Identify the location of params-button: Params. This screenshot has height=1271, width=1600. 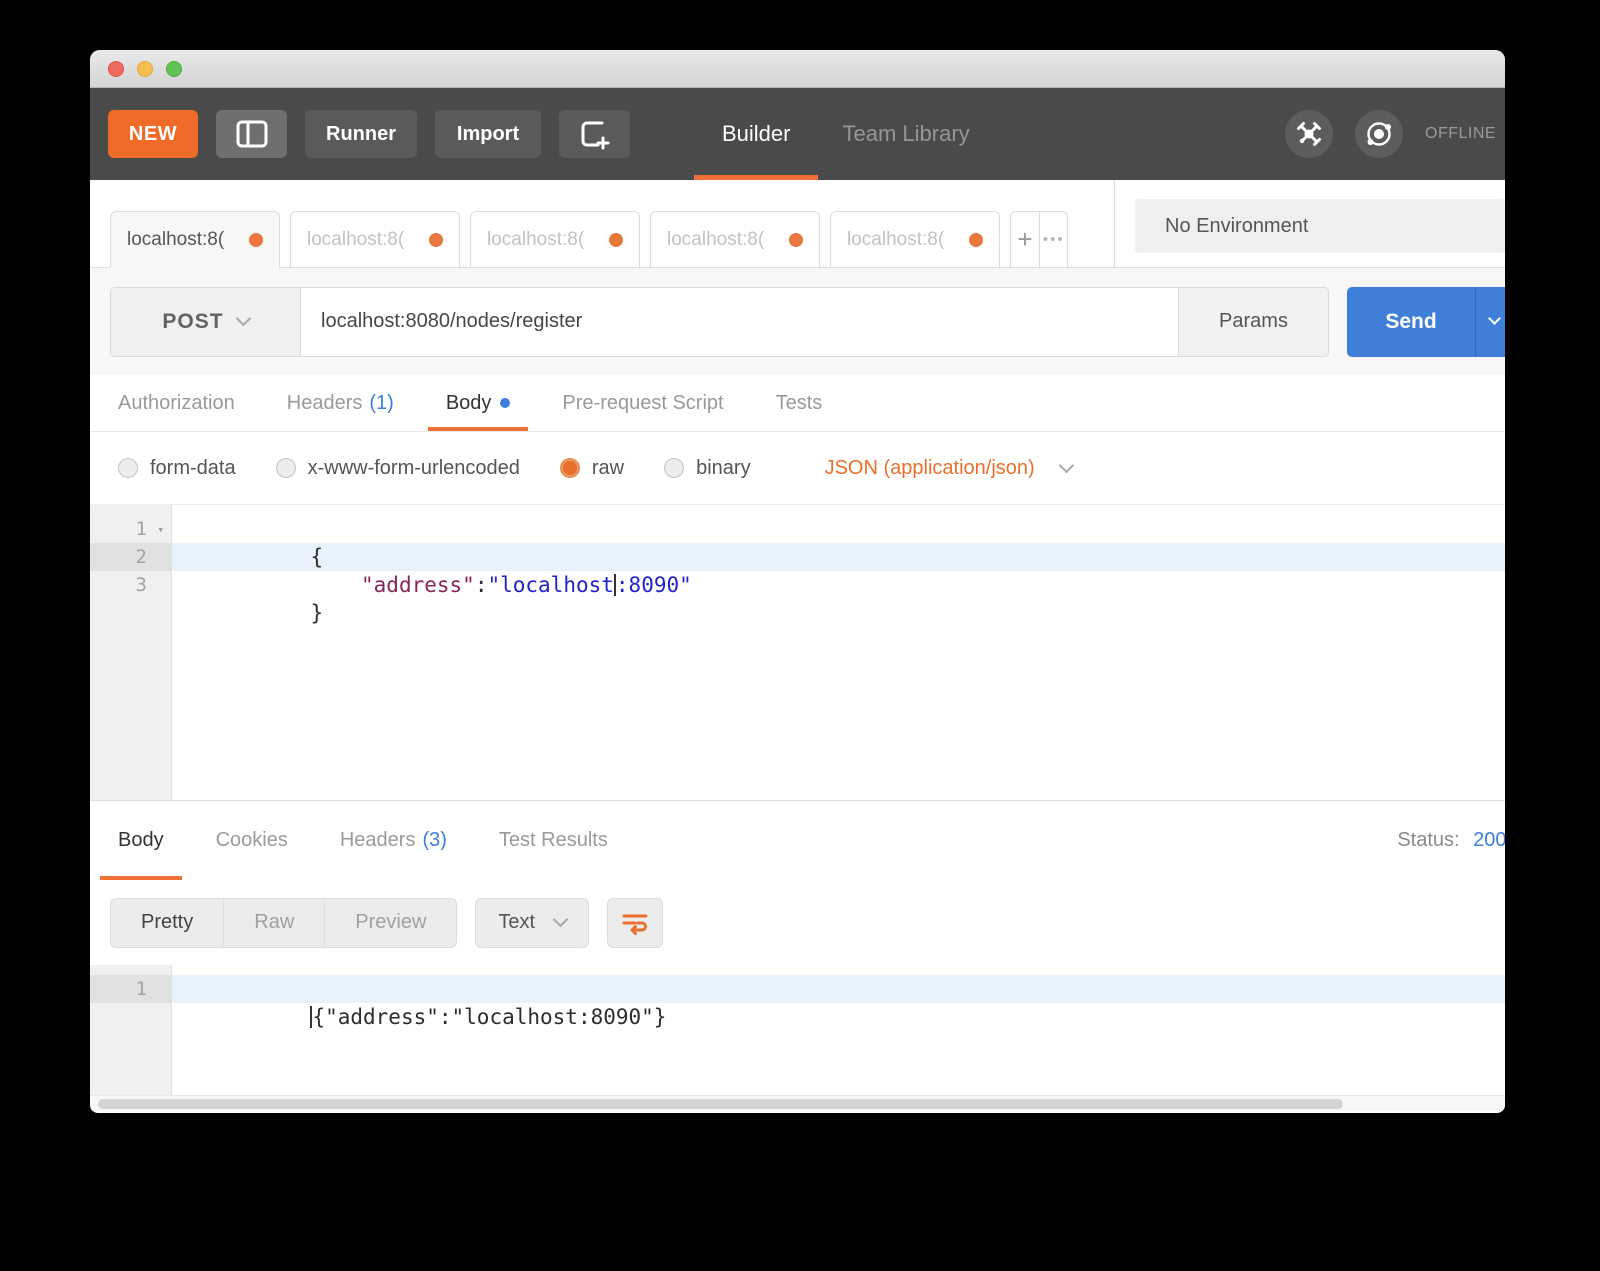
(1253, 321).